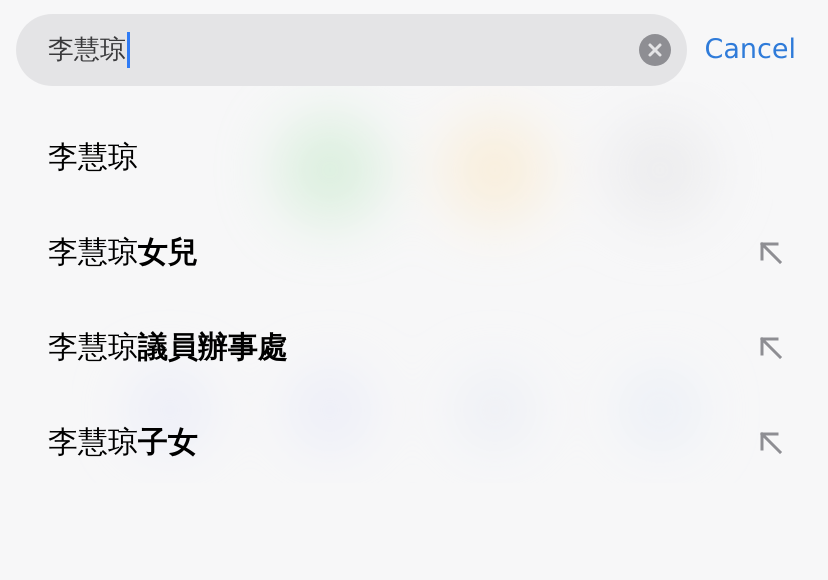  Describe the element at coordinates (654, 50) in the screenshot. I see `clear-icon` at that location.